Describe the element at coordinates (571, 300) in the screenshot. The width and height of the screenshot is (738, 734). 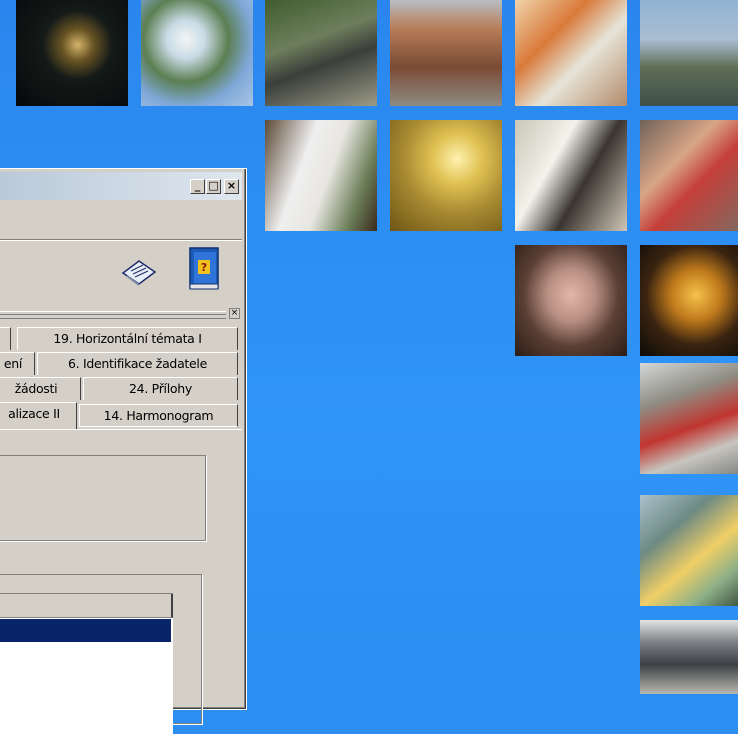
I see `photo-tile-coins` at that location.